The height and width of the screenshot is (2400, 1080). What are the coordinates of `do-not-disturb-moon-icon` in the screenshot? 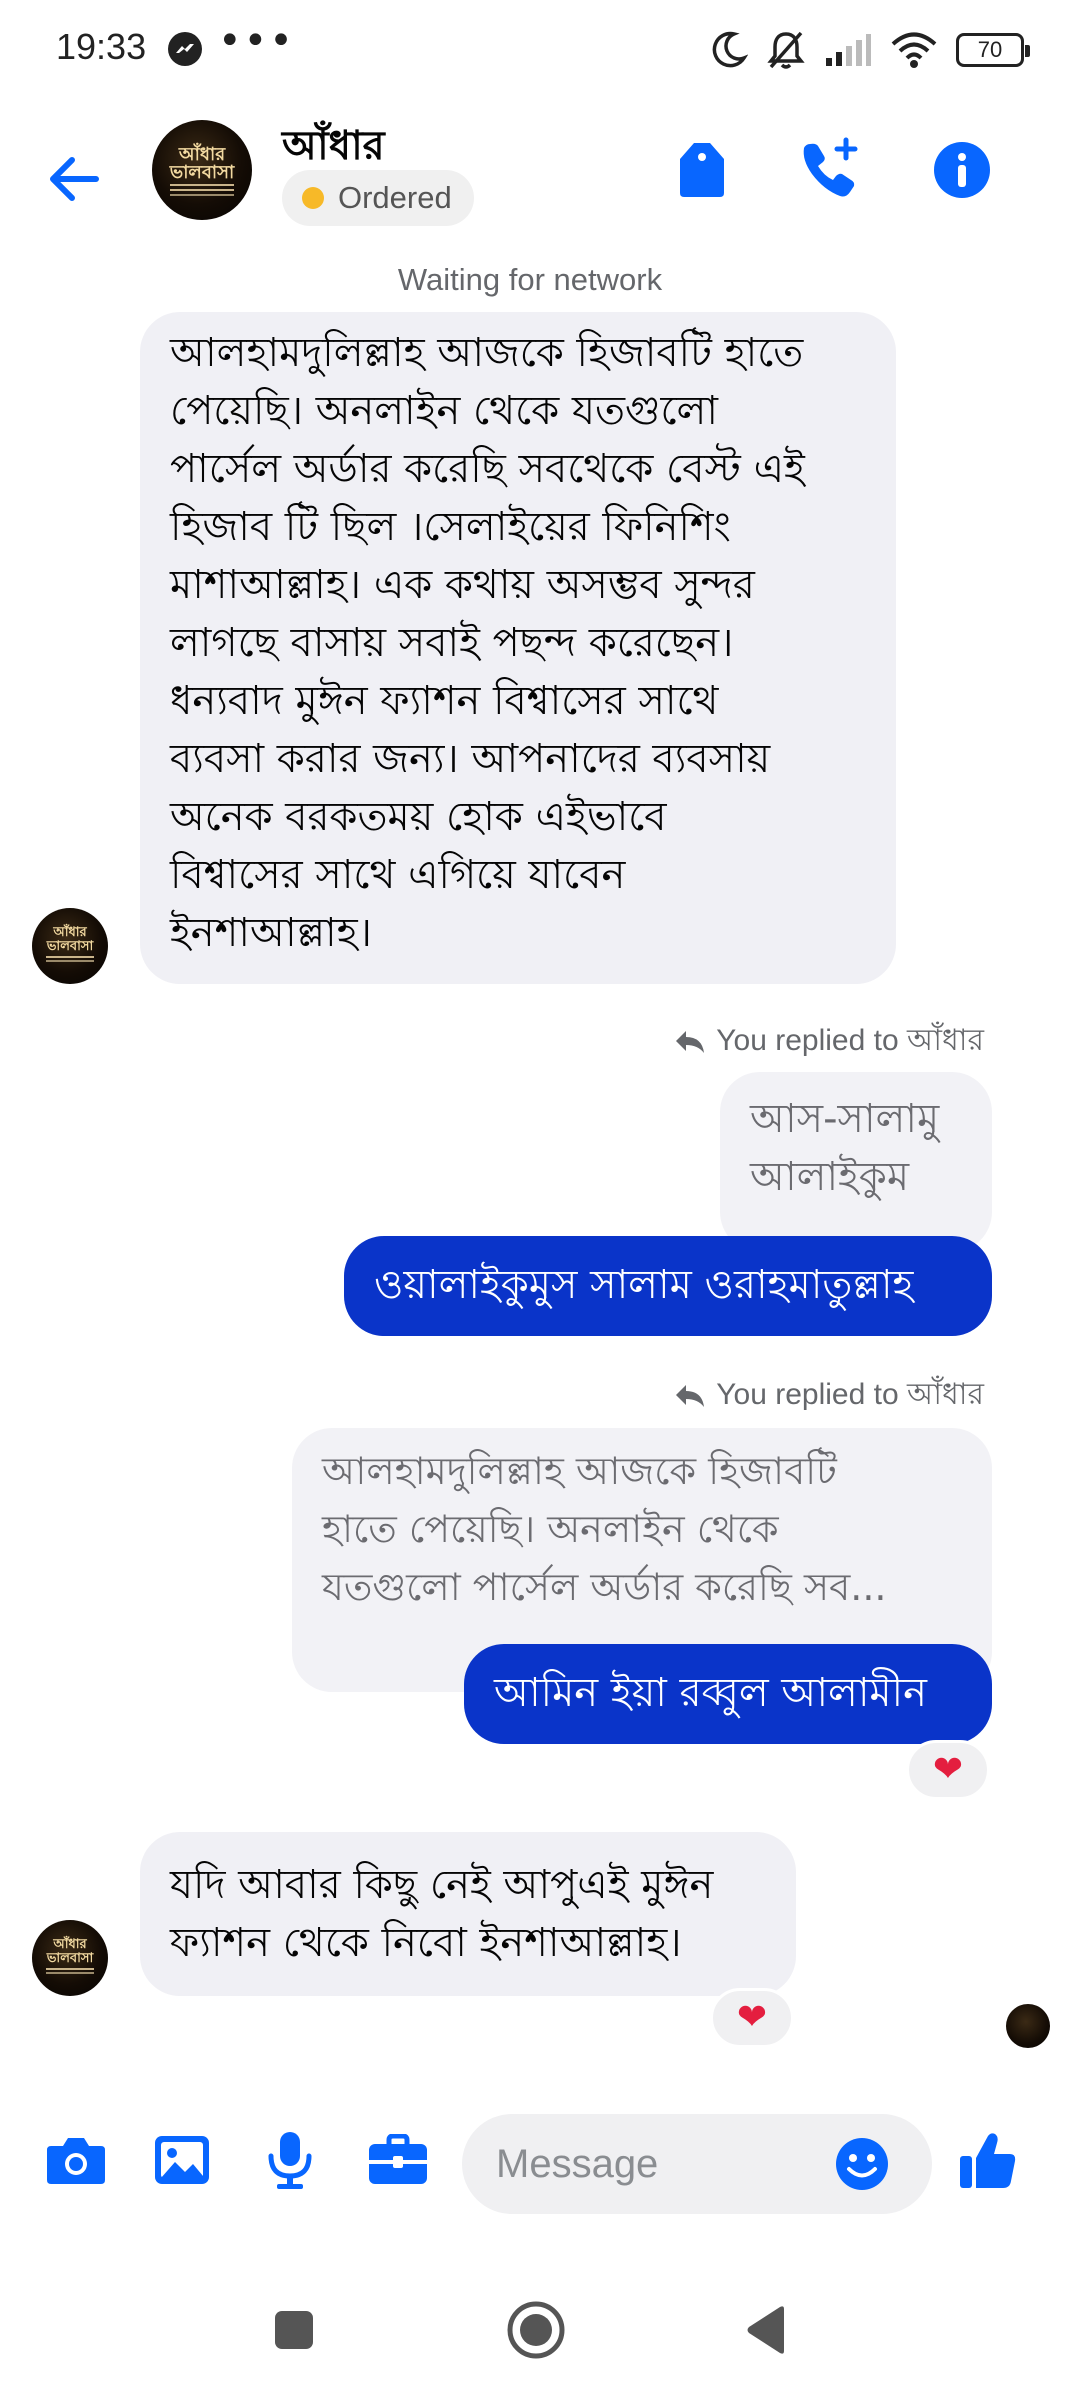 It's located at (730, 49).